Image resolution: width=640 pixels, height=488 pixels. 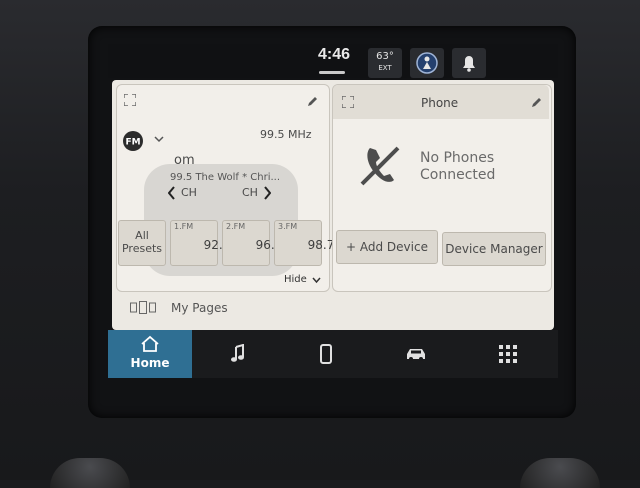 What do you see at coordinates (385, 68) in the screenshot?
I see `temperature-label: EXT` at bounding box center [385, 68].